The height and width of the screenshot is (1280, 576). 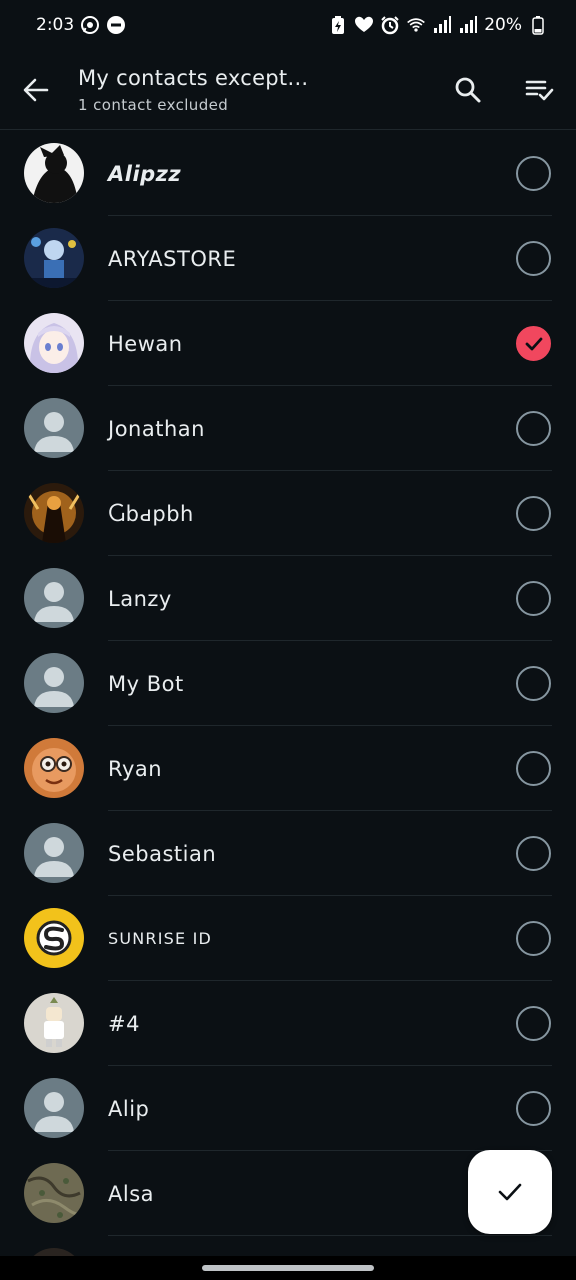 What do you see at coordinates (54, 938) in the screenshot?
I see `avatar-sunrise-id` at bounding box center [54, 938].